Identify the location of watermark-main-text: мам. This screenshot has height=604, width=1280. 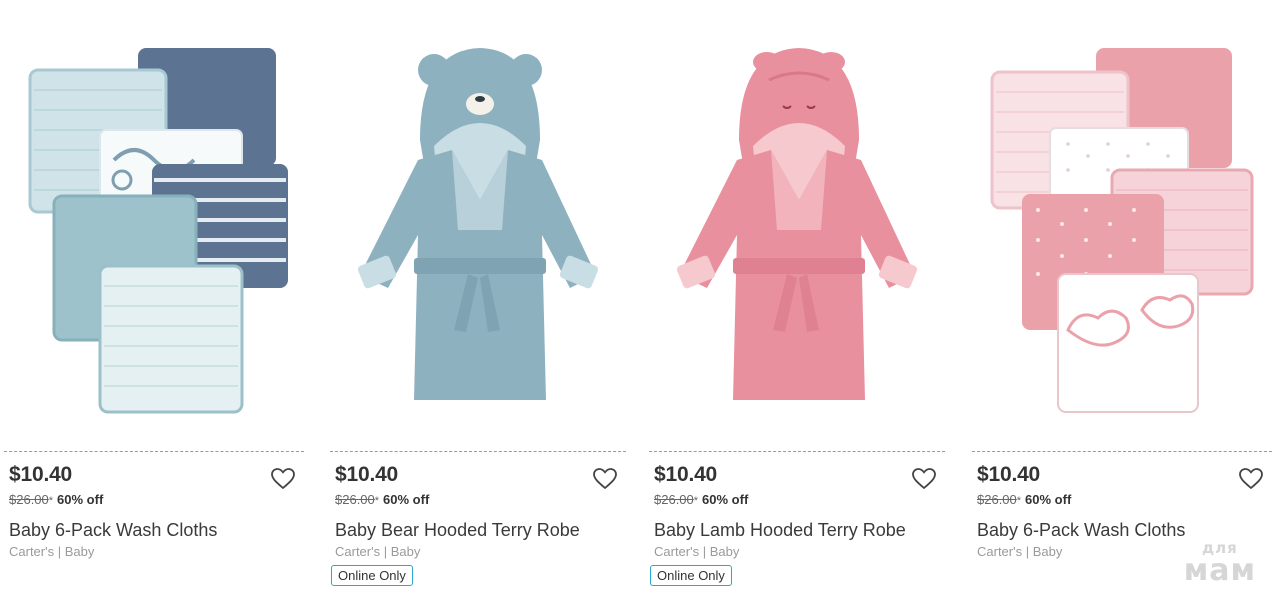
(1219, 570).